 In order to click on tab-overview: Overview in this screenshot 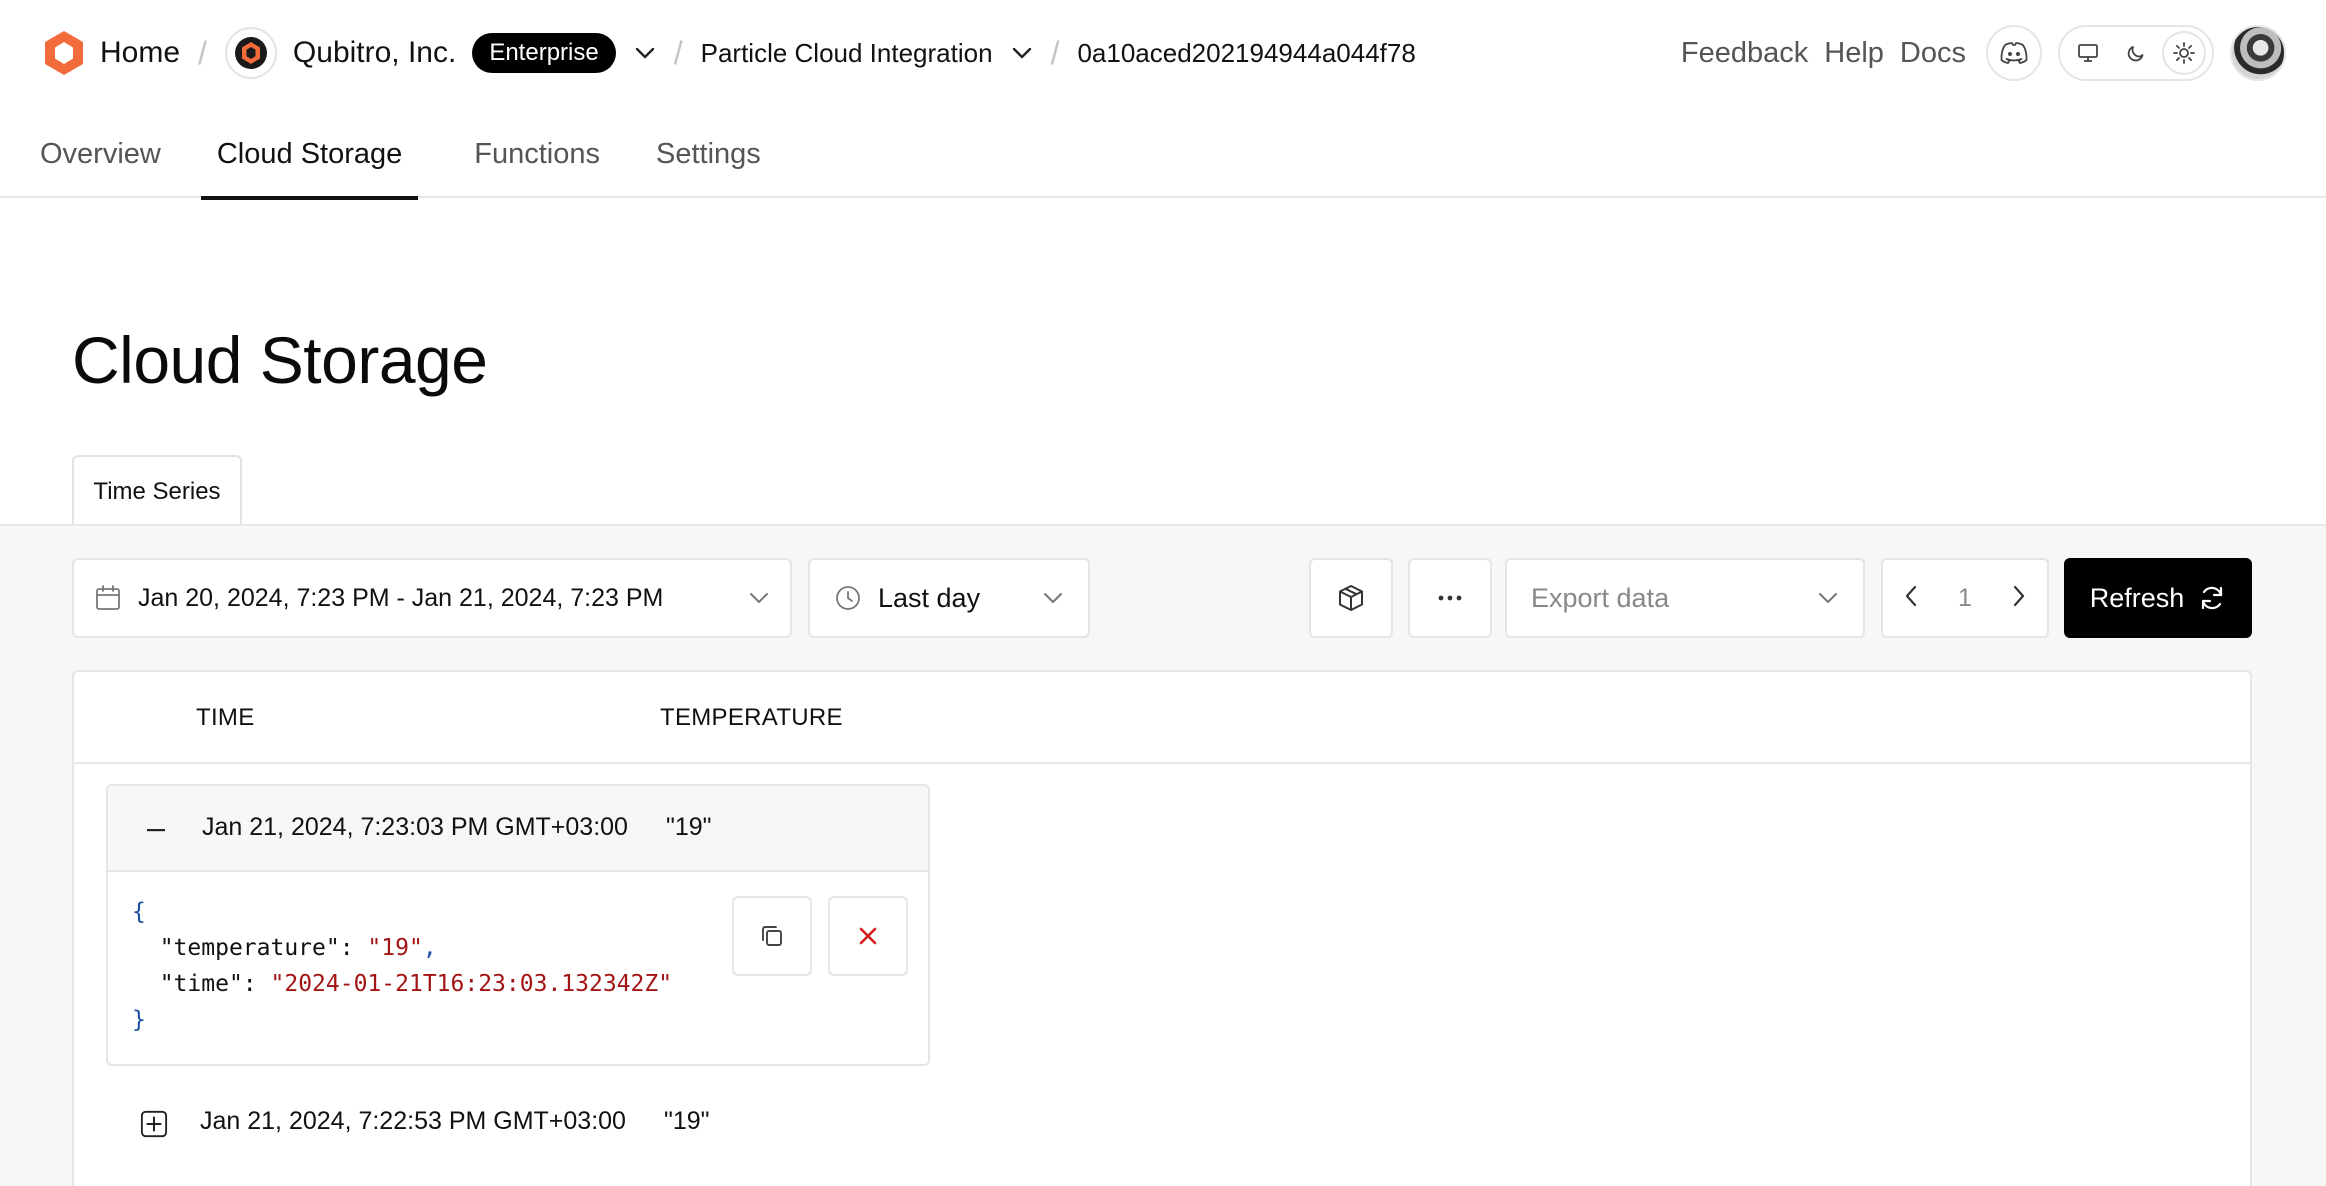, I will do `click(100, 159)`.